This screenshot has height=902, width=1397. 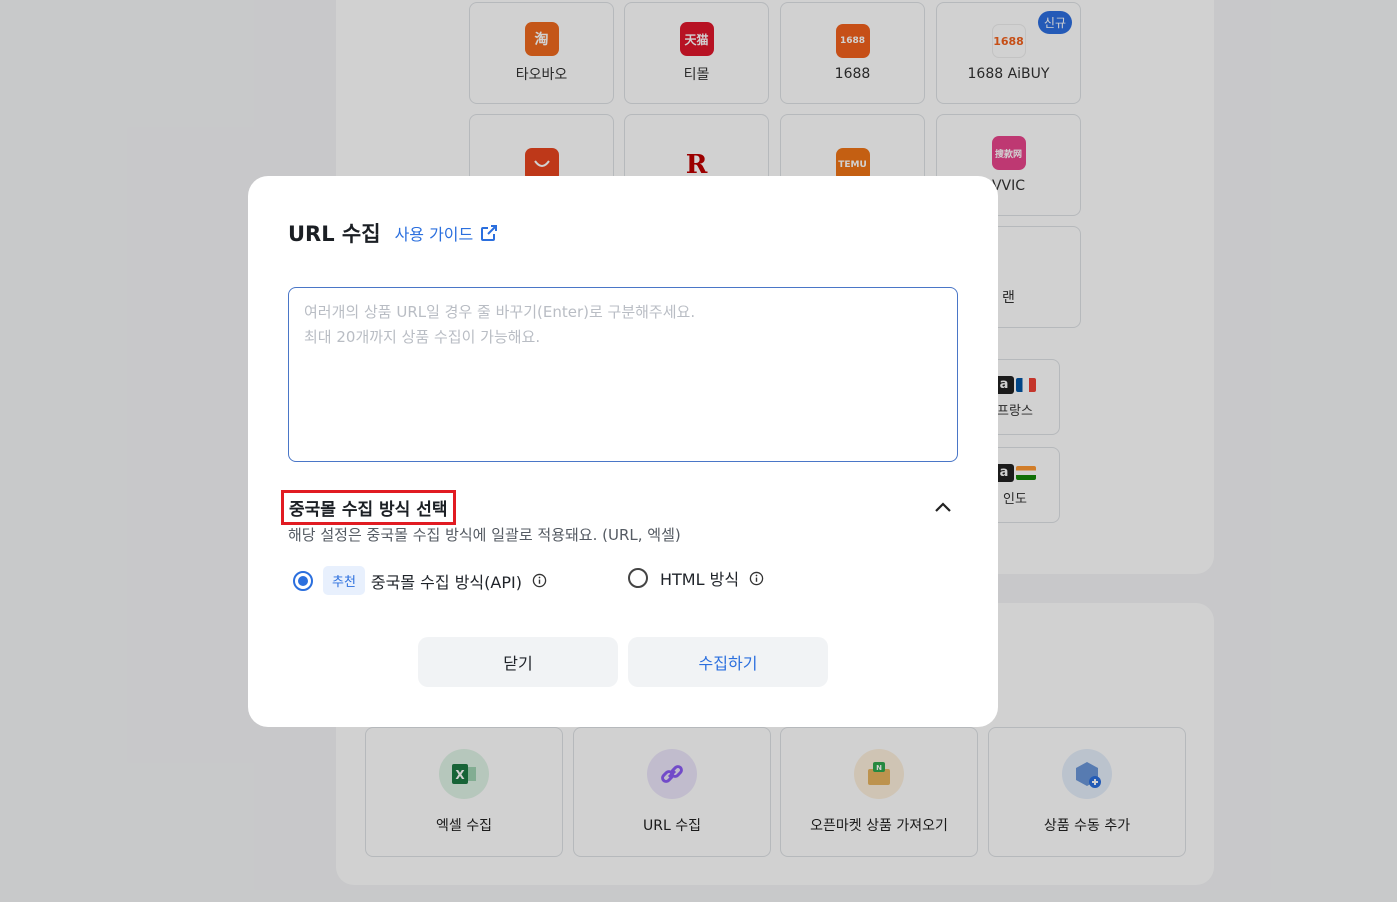 I want to click on url-input, so click(x=623, y=374).